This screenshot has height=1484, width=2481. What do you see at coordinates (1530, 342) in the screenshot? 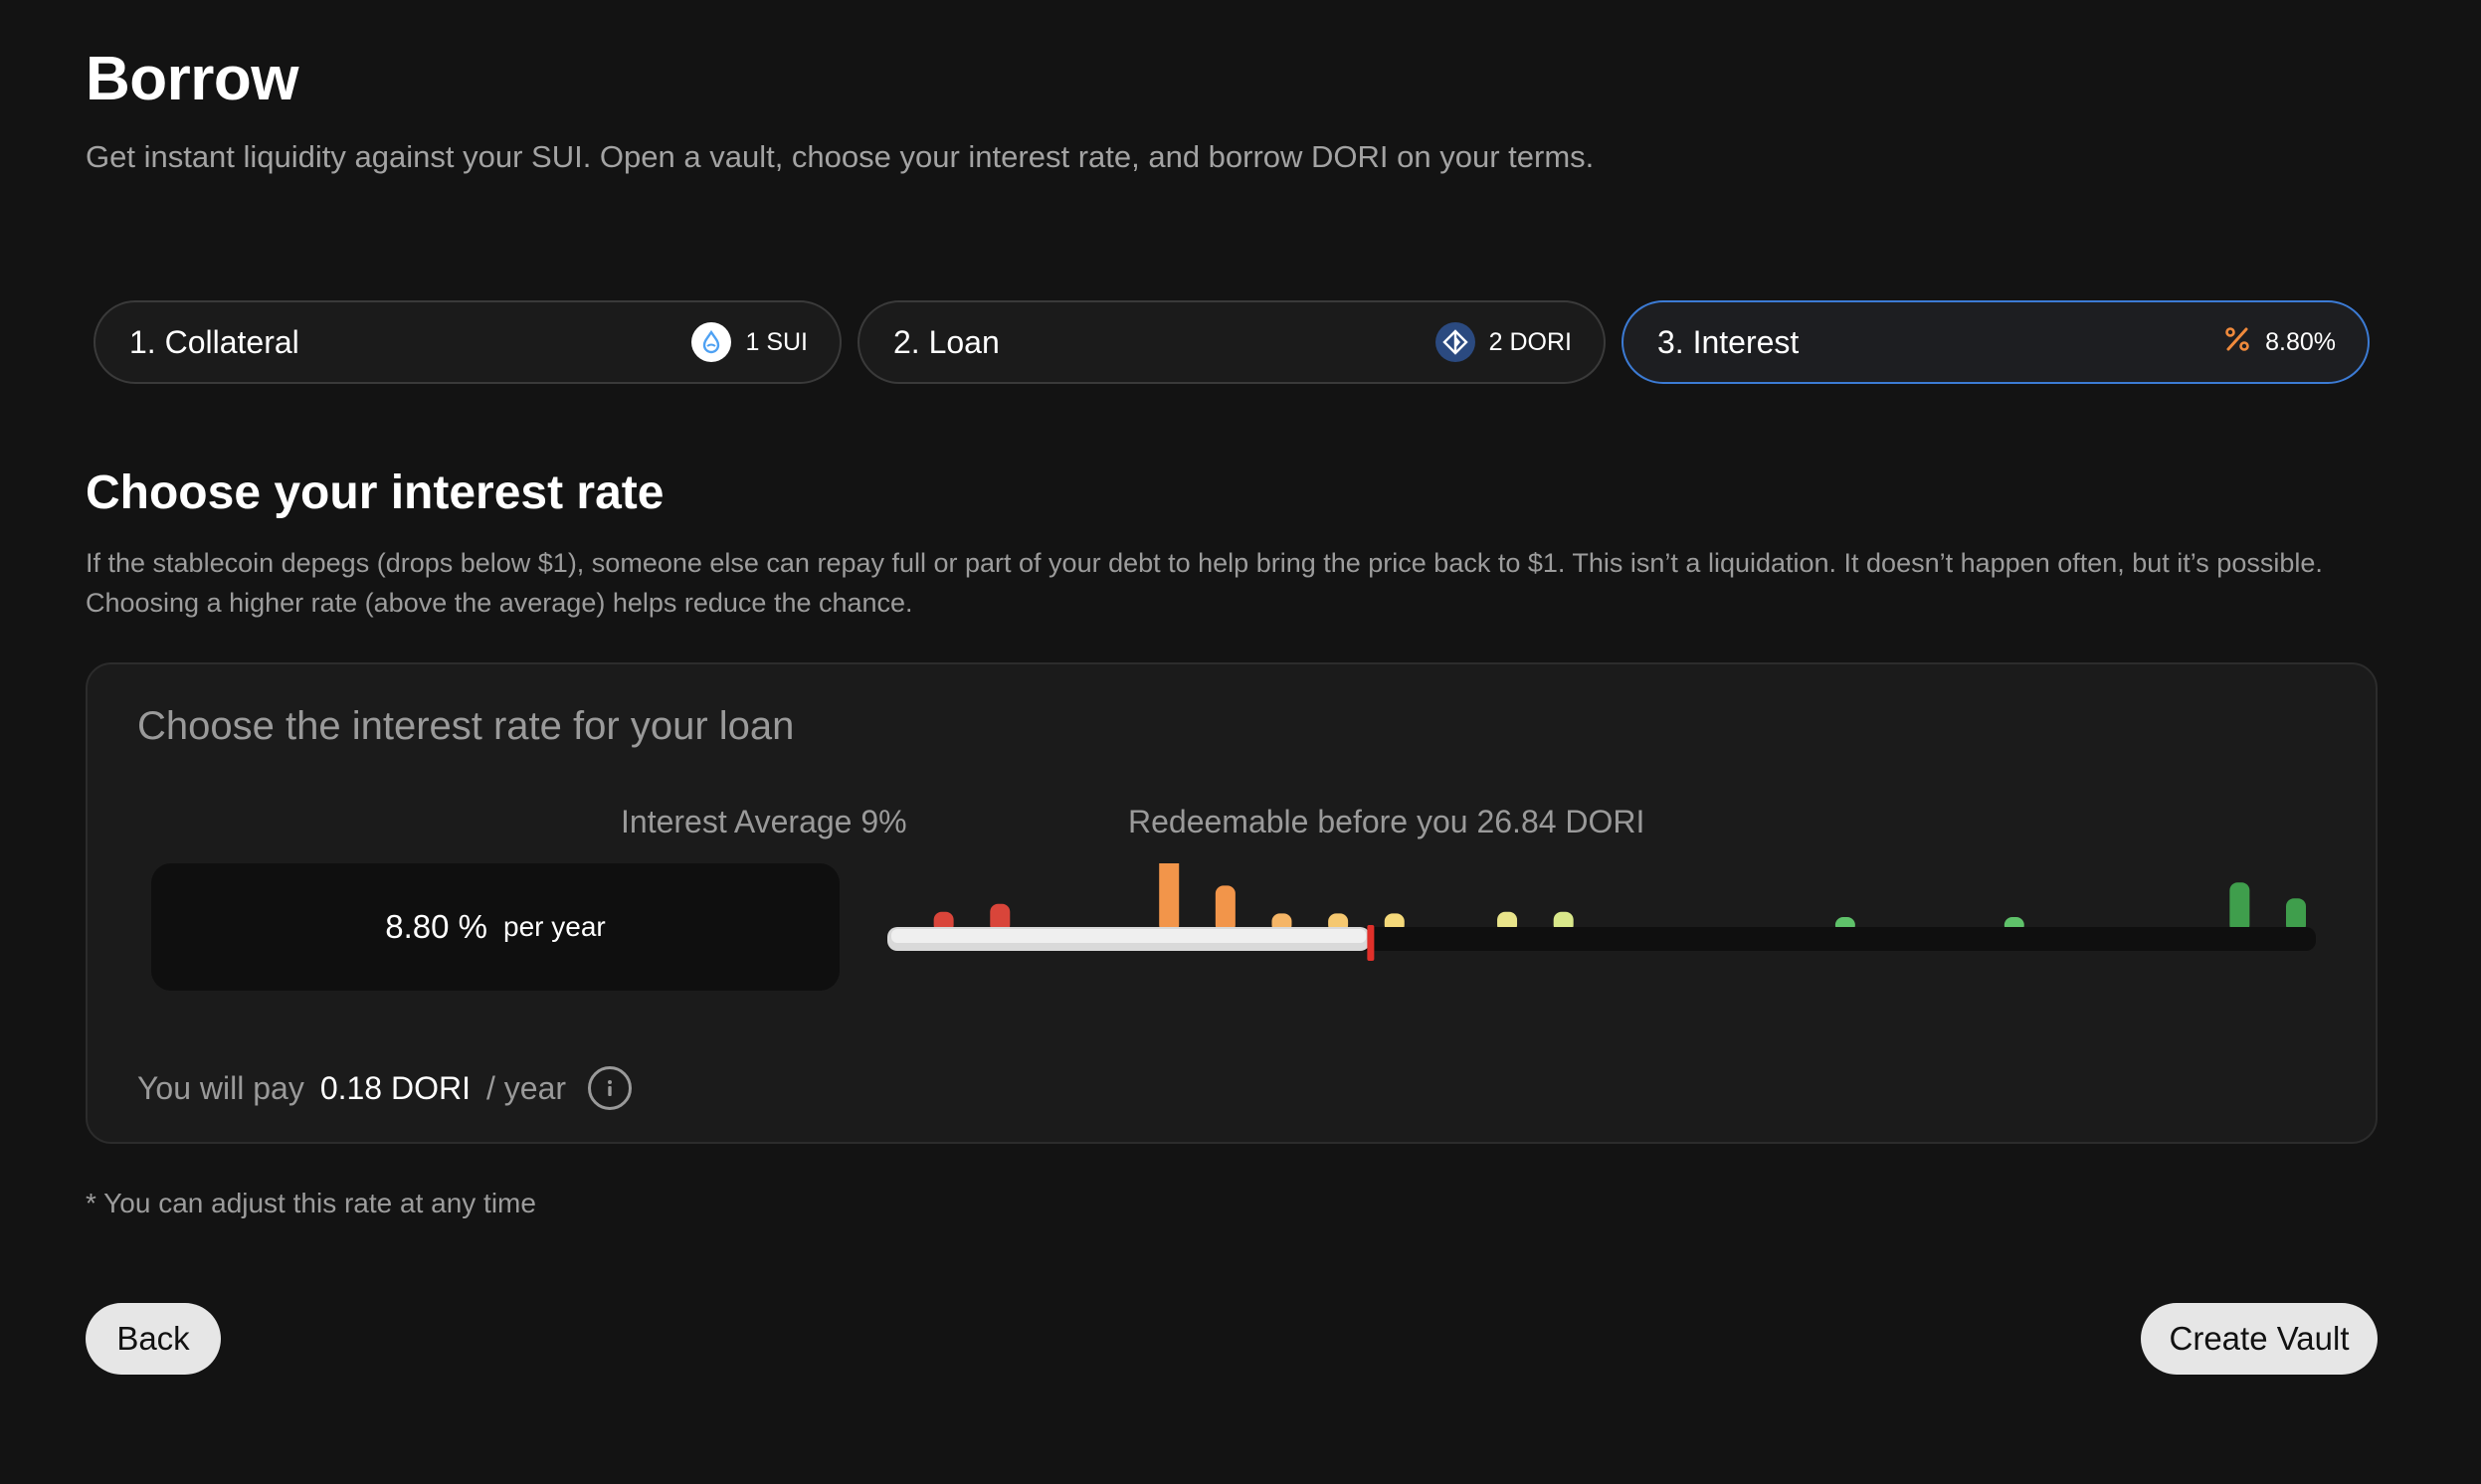
I see `step-value: 2 DORI` at bounding box center [1530, 342].